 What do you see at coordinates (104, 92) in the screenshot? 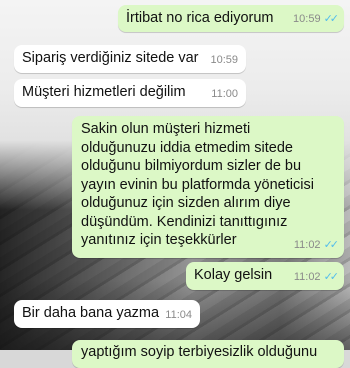
I see `message-text: Müşteri hizmetleri değilim` at bounding box center [104, 92].